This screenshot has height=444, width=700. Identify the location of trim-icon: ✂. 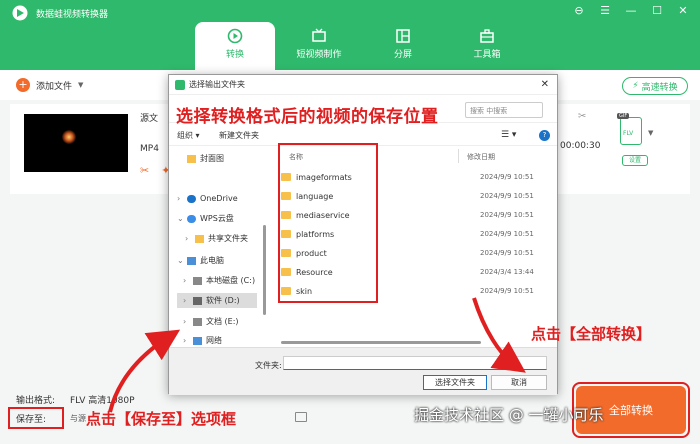
(582, 116).